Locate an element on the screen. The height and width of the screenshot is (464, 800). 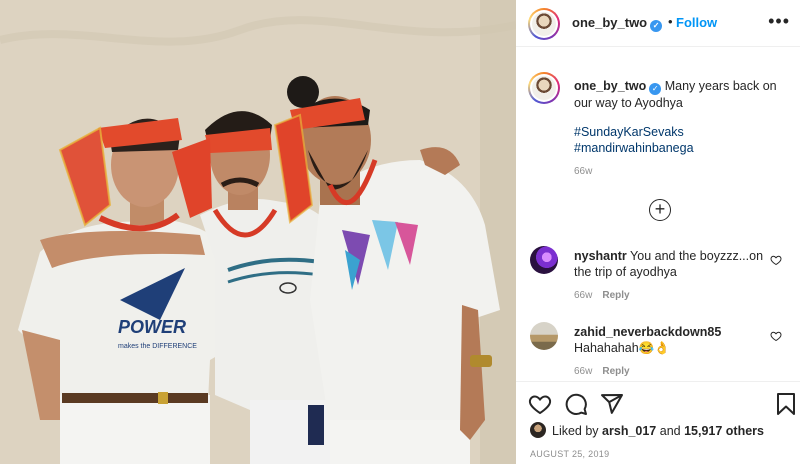
shirt-text-left: POWER is located at coordinates (152, 327).